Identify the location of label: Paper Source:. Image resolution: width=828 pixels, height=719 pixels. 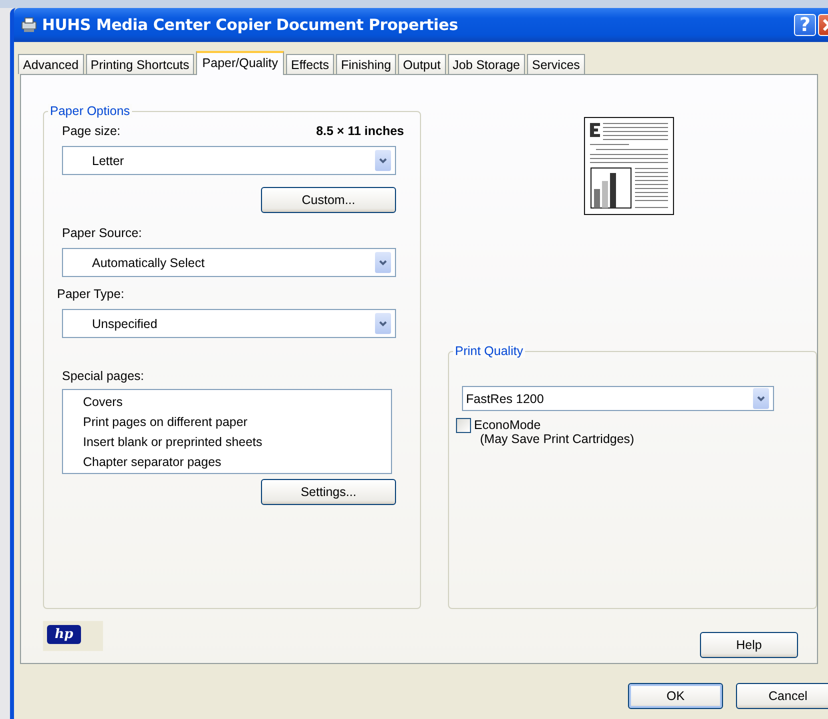
(102, 233).